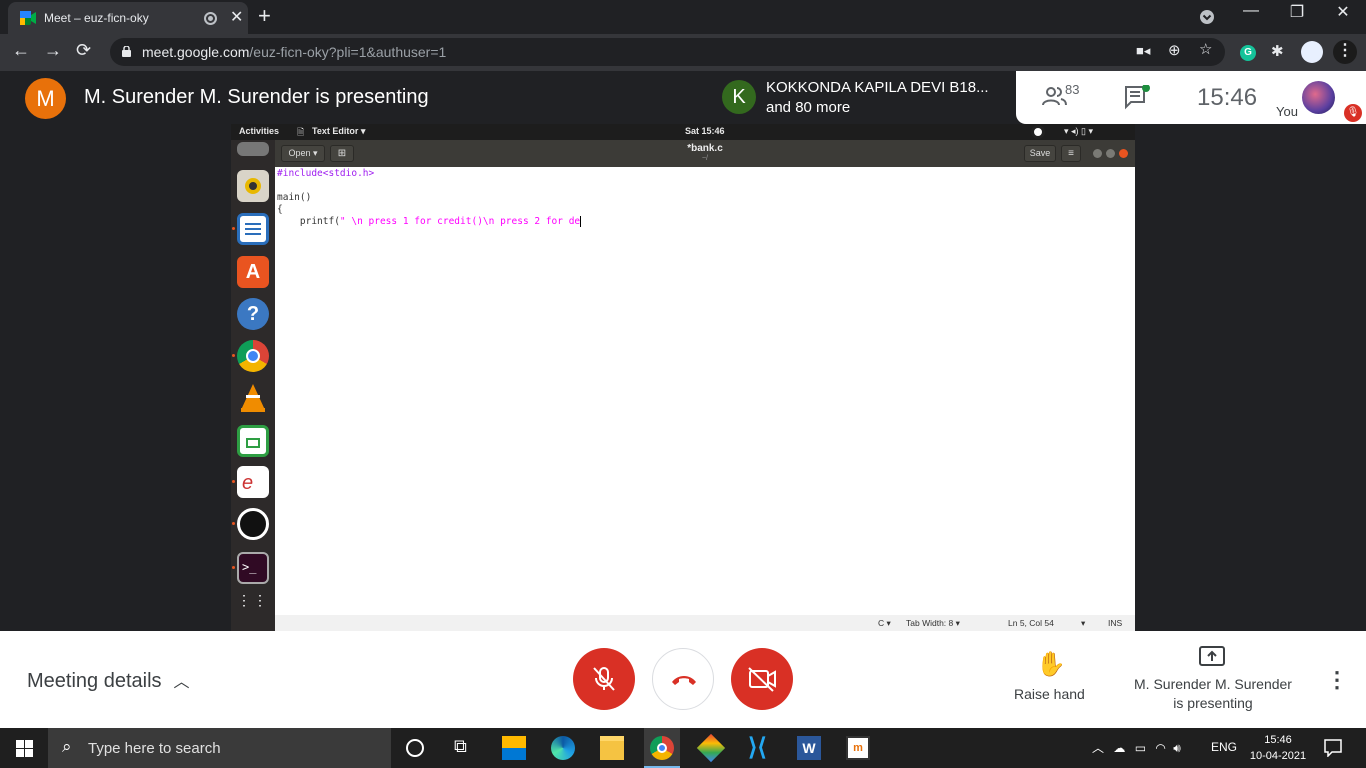 This screenshot has width=1366, height=768. Describe the element at coordinates (1212, 656) in the screenshot. I see `present-screen-icon` at that location.